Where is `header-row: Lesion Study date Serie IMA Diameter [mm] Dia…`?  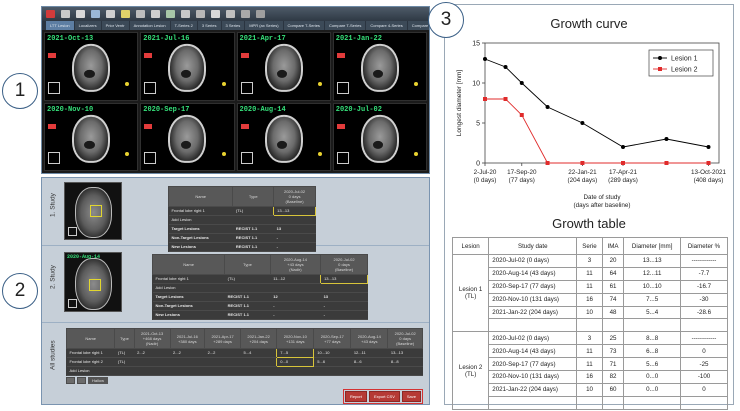 header-row: Lesion Study date Serie IMA Diameter [mm] Dia… is located at coordinates (589, 246).